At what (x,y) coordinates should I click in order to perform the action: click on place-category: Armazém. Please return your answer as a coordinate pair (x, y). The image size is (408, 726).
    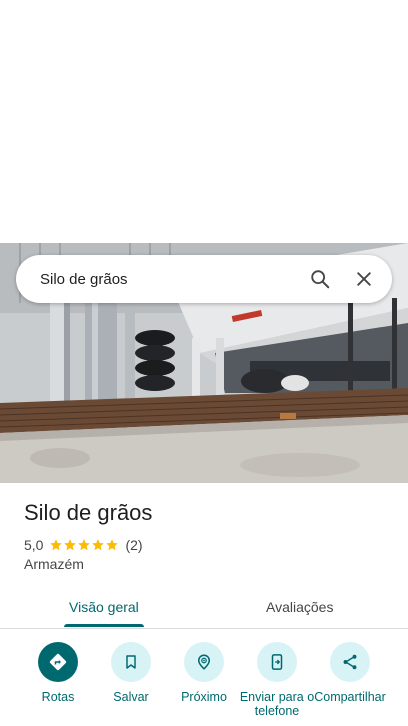
    Looking at the image, I should click on (54, 564).